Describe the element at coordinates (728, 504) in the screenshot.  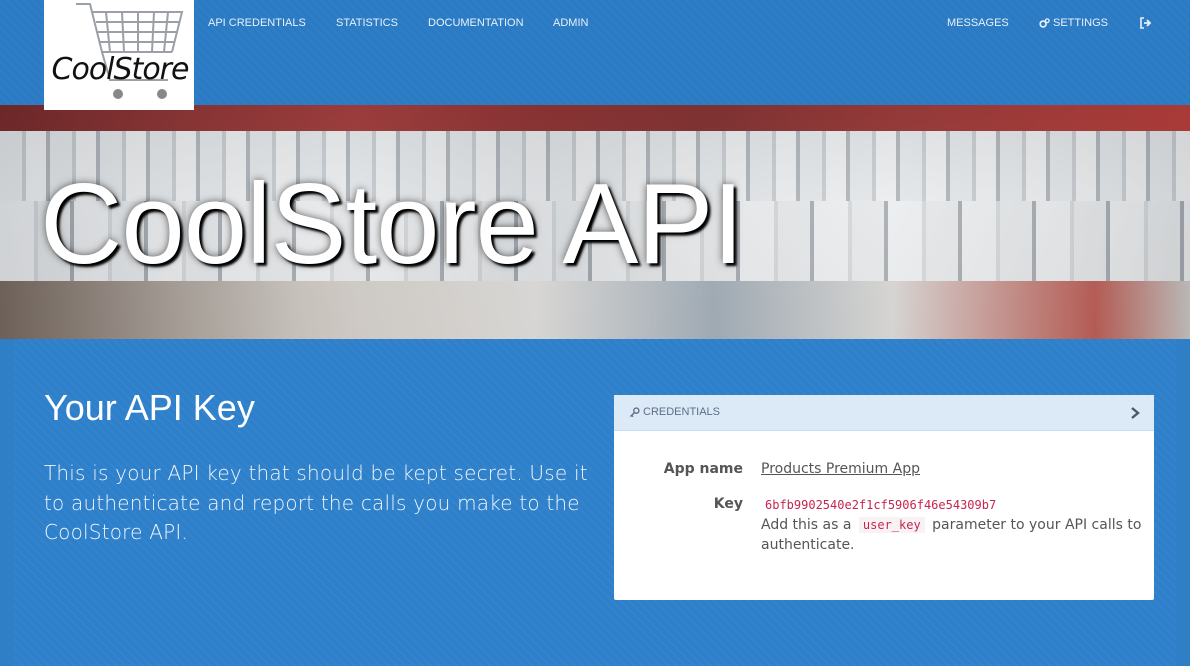
I see `key-label: Key` at that location.